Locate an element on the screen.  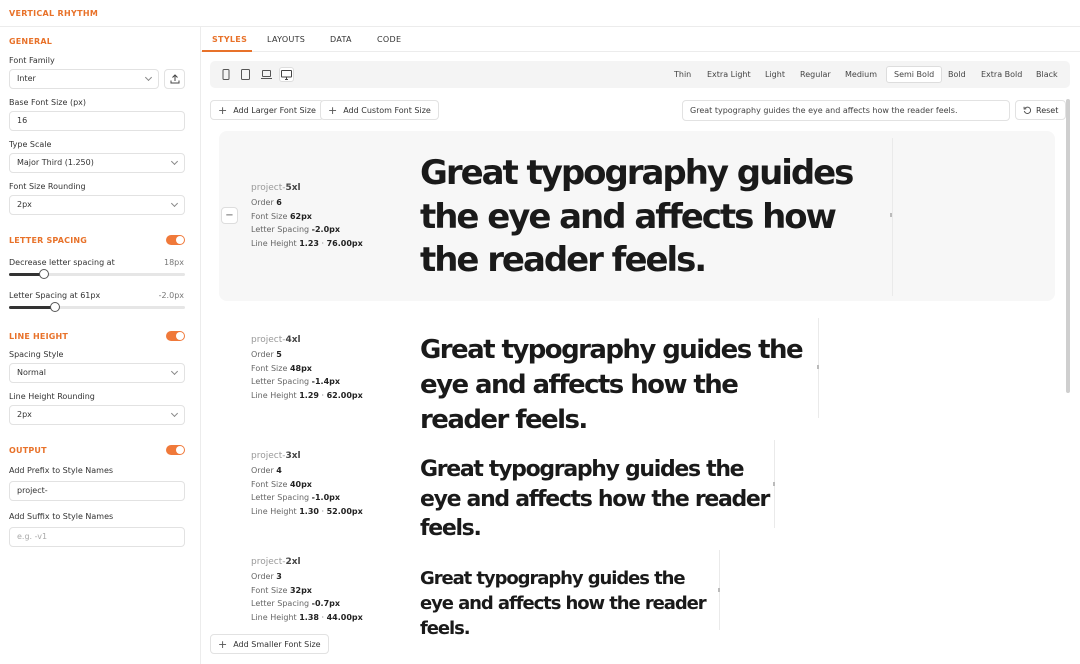
letter-spacing-slider is located at coordinates (97, 307).